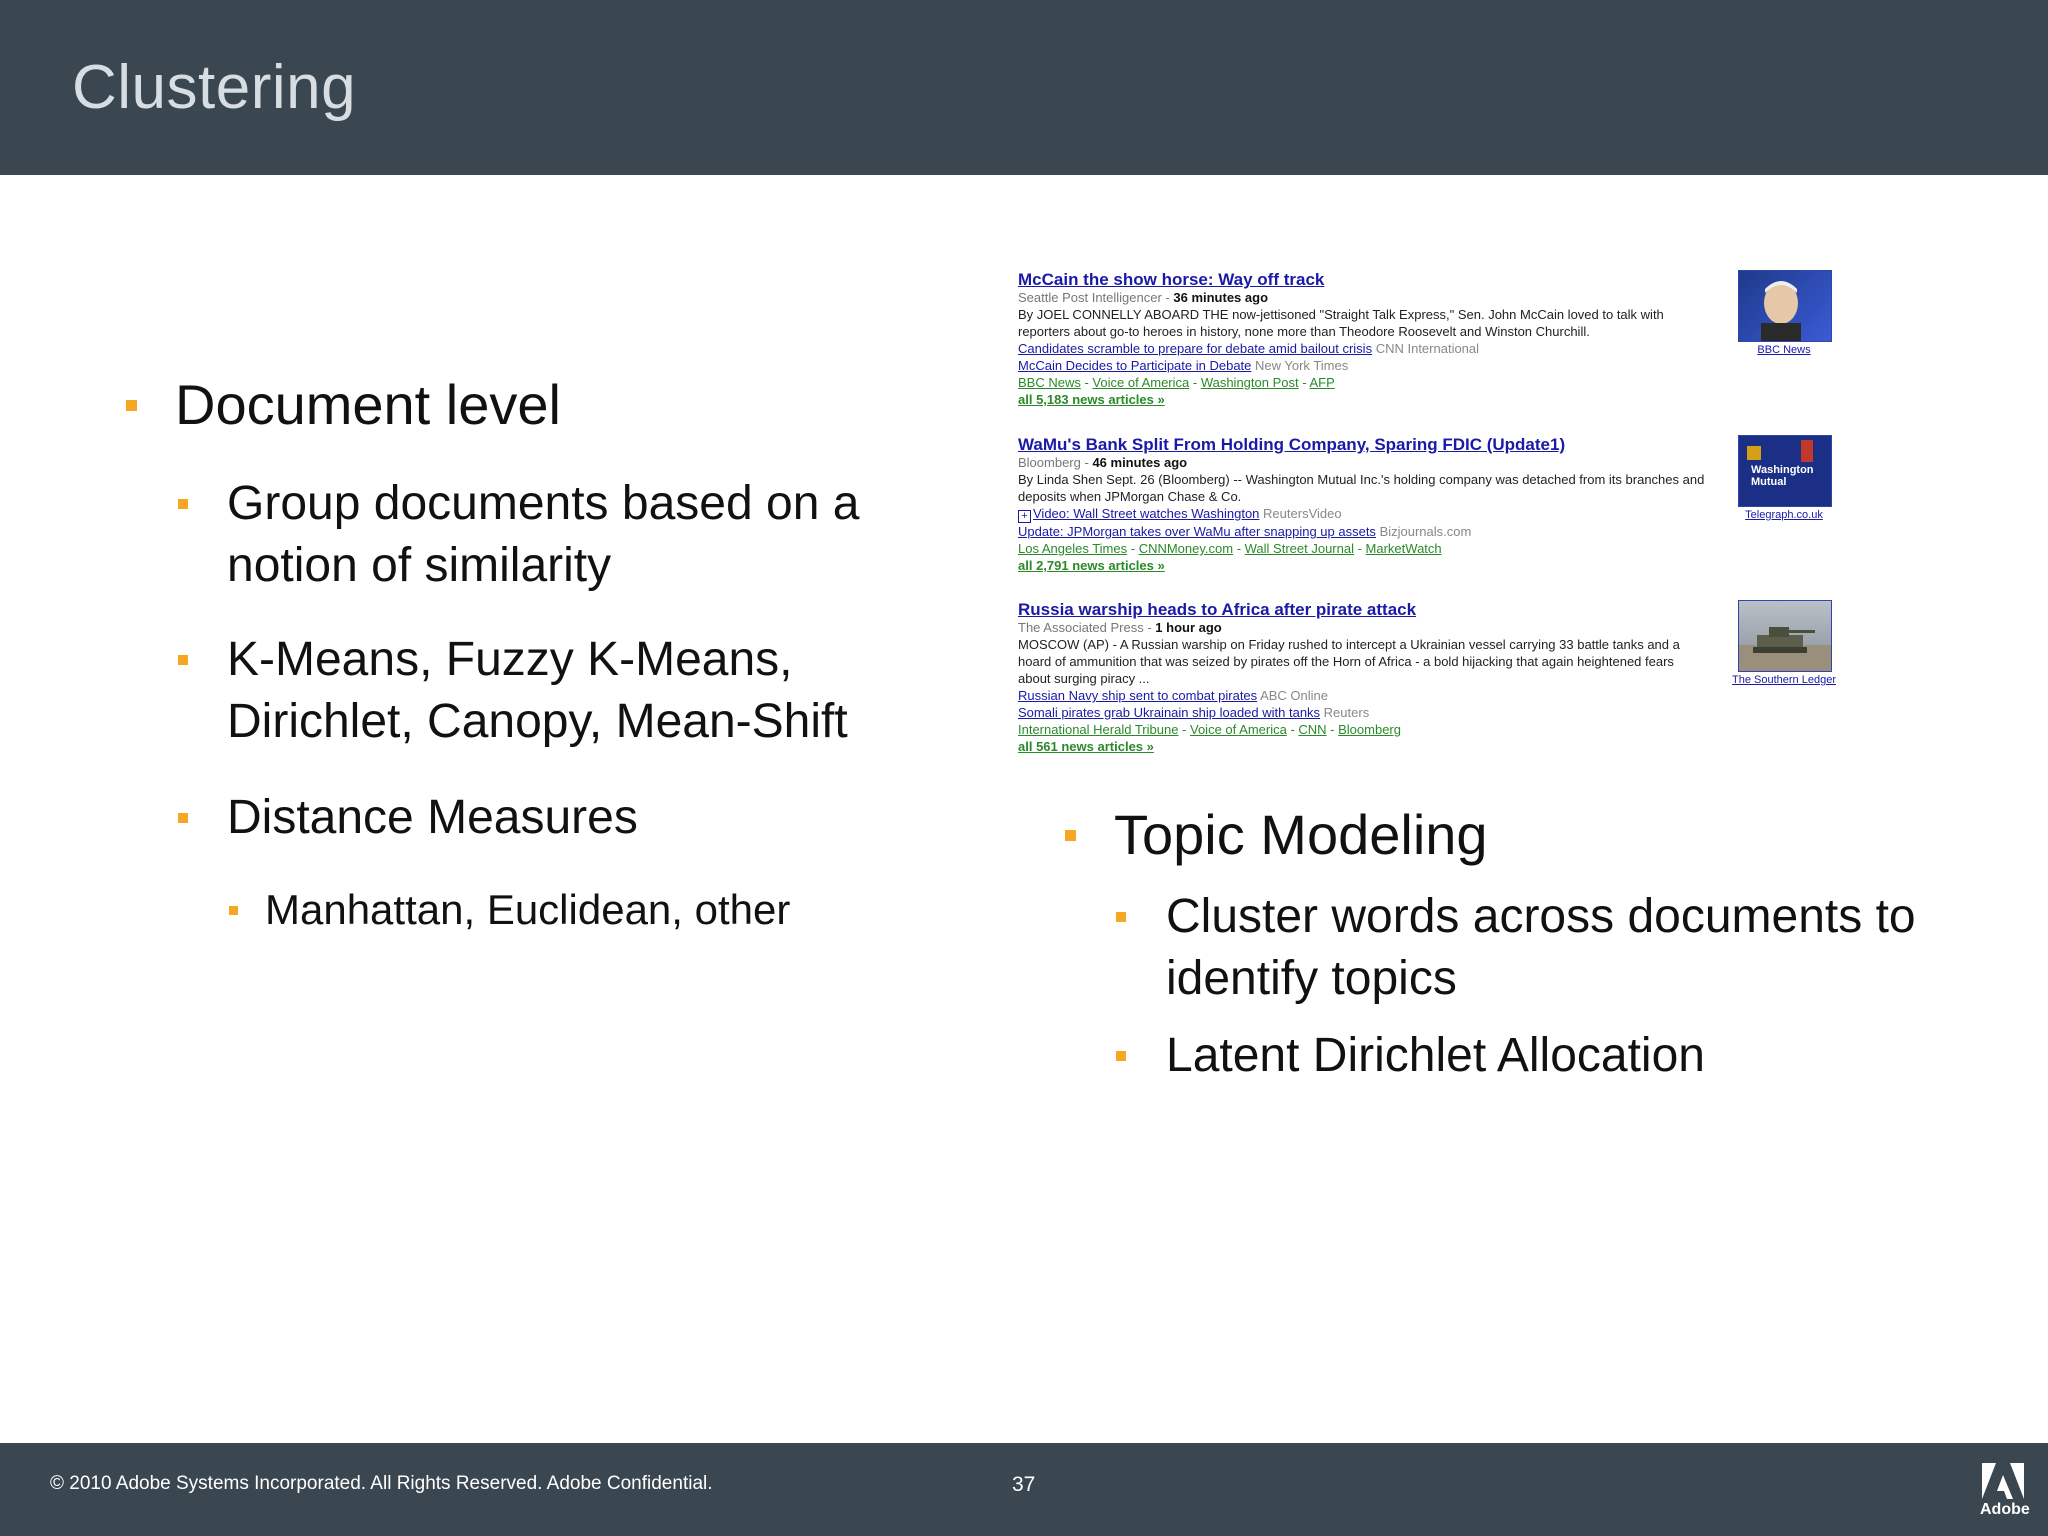  I want to click on all-articles-link: all 2,791 news articles », so click(1428, 565).